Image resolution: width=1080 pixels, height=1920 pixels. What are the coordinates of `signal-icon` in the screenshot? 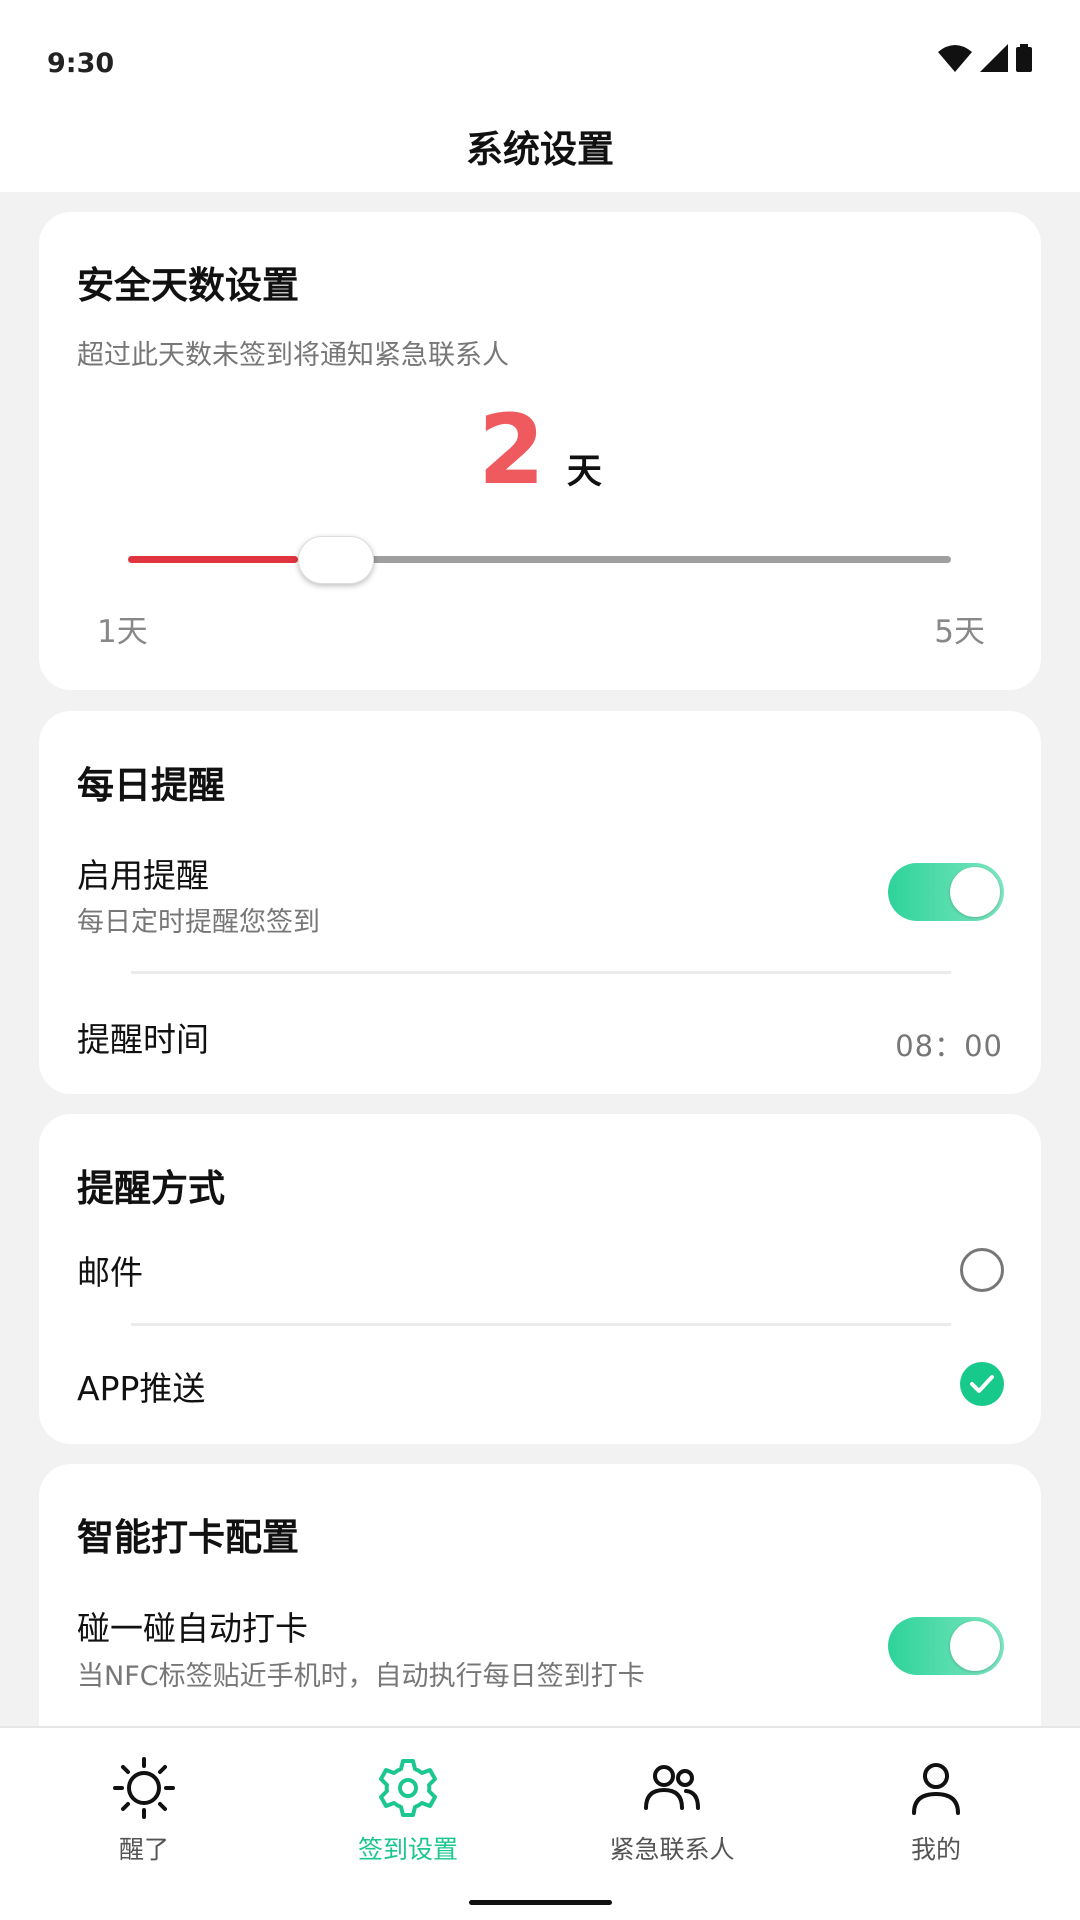 It's located at (994, 58).